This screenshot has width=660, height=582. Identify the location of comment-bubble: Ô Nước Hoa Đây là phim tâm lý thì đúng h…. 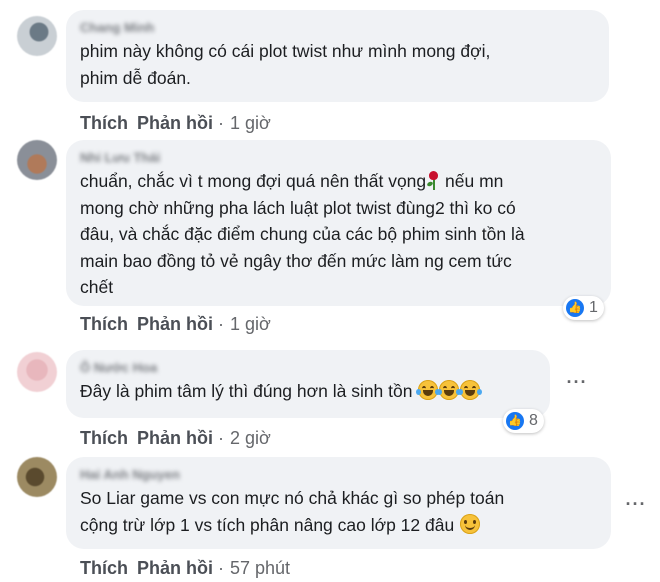
(308, 384).